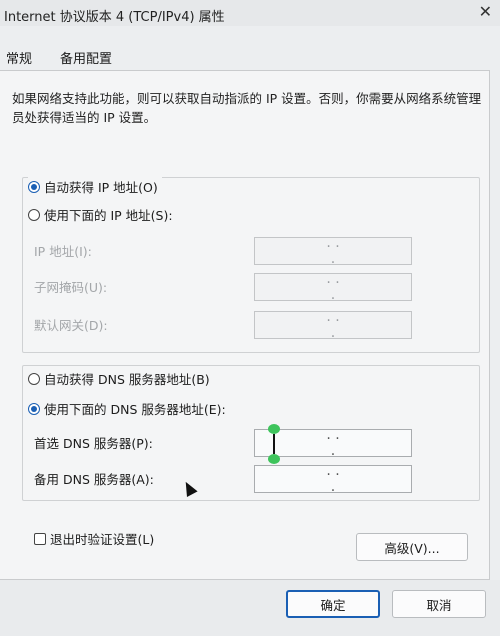  Describe the element at coordinates (63, 251) in the screenshot. I see `ip-address-label: IP 地址(I):` at that location.